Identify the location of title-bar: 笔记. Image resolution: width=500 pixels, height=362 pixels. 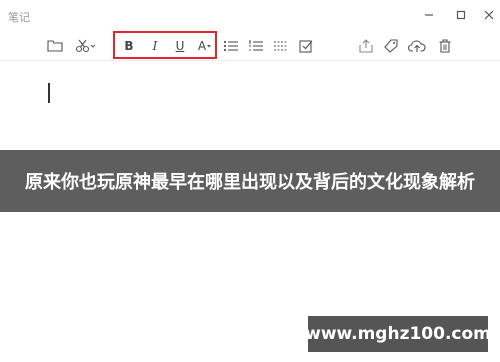
(250, 16).